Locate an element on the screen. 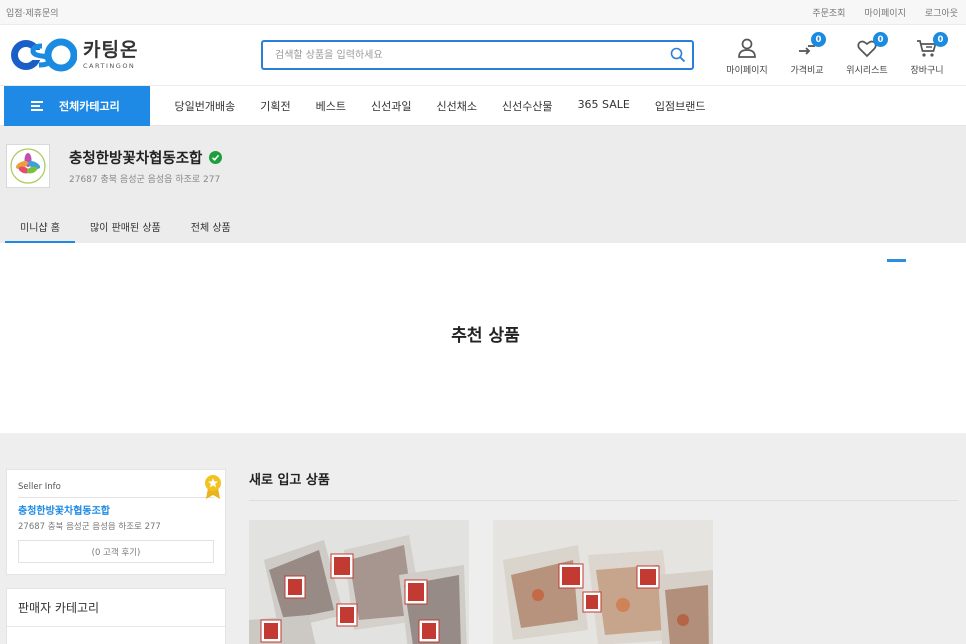 The height and width of the screenshot is (644, 966). search-bar is located at coordinates (477, 55).